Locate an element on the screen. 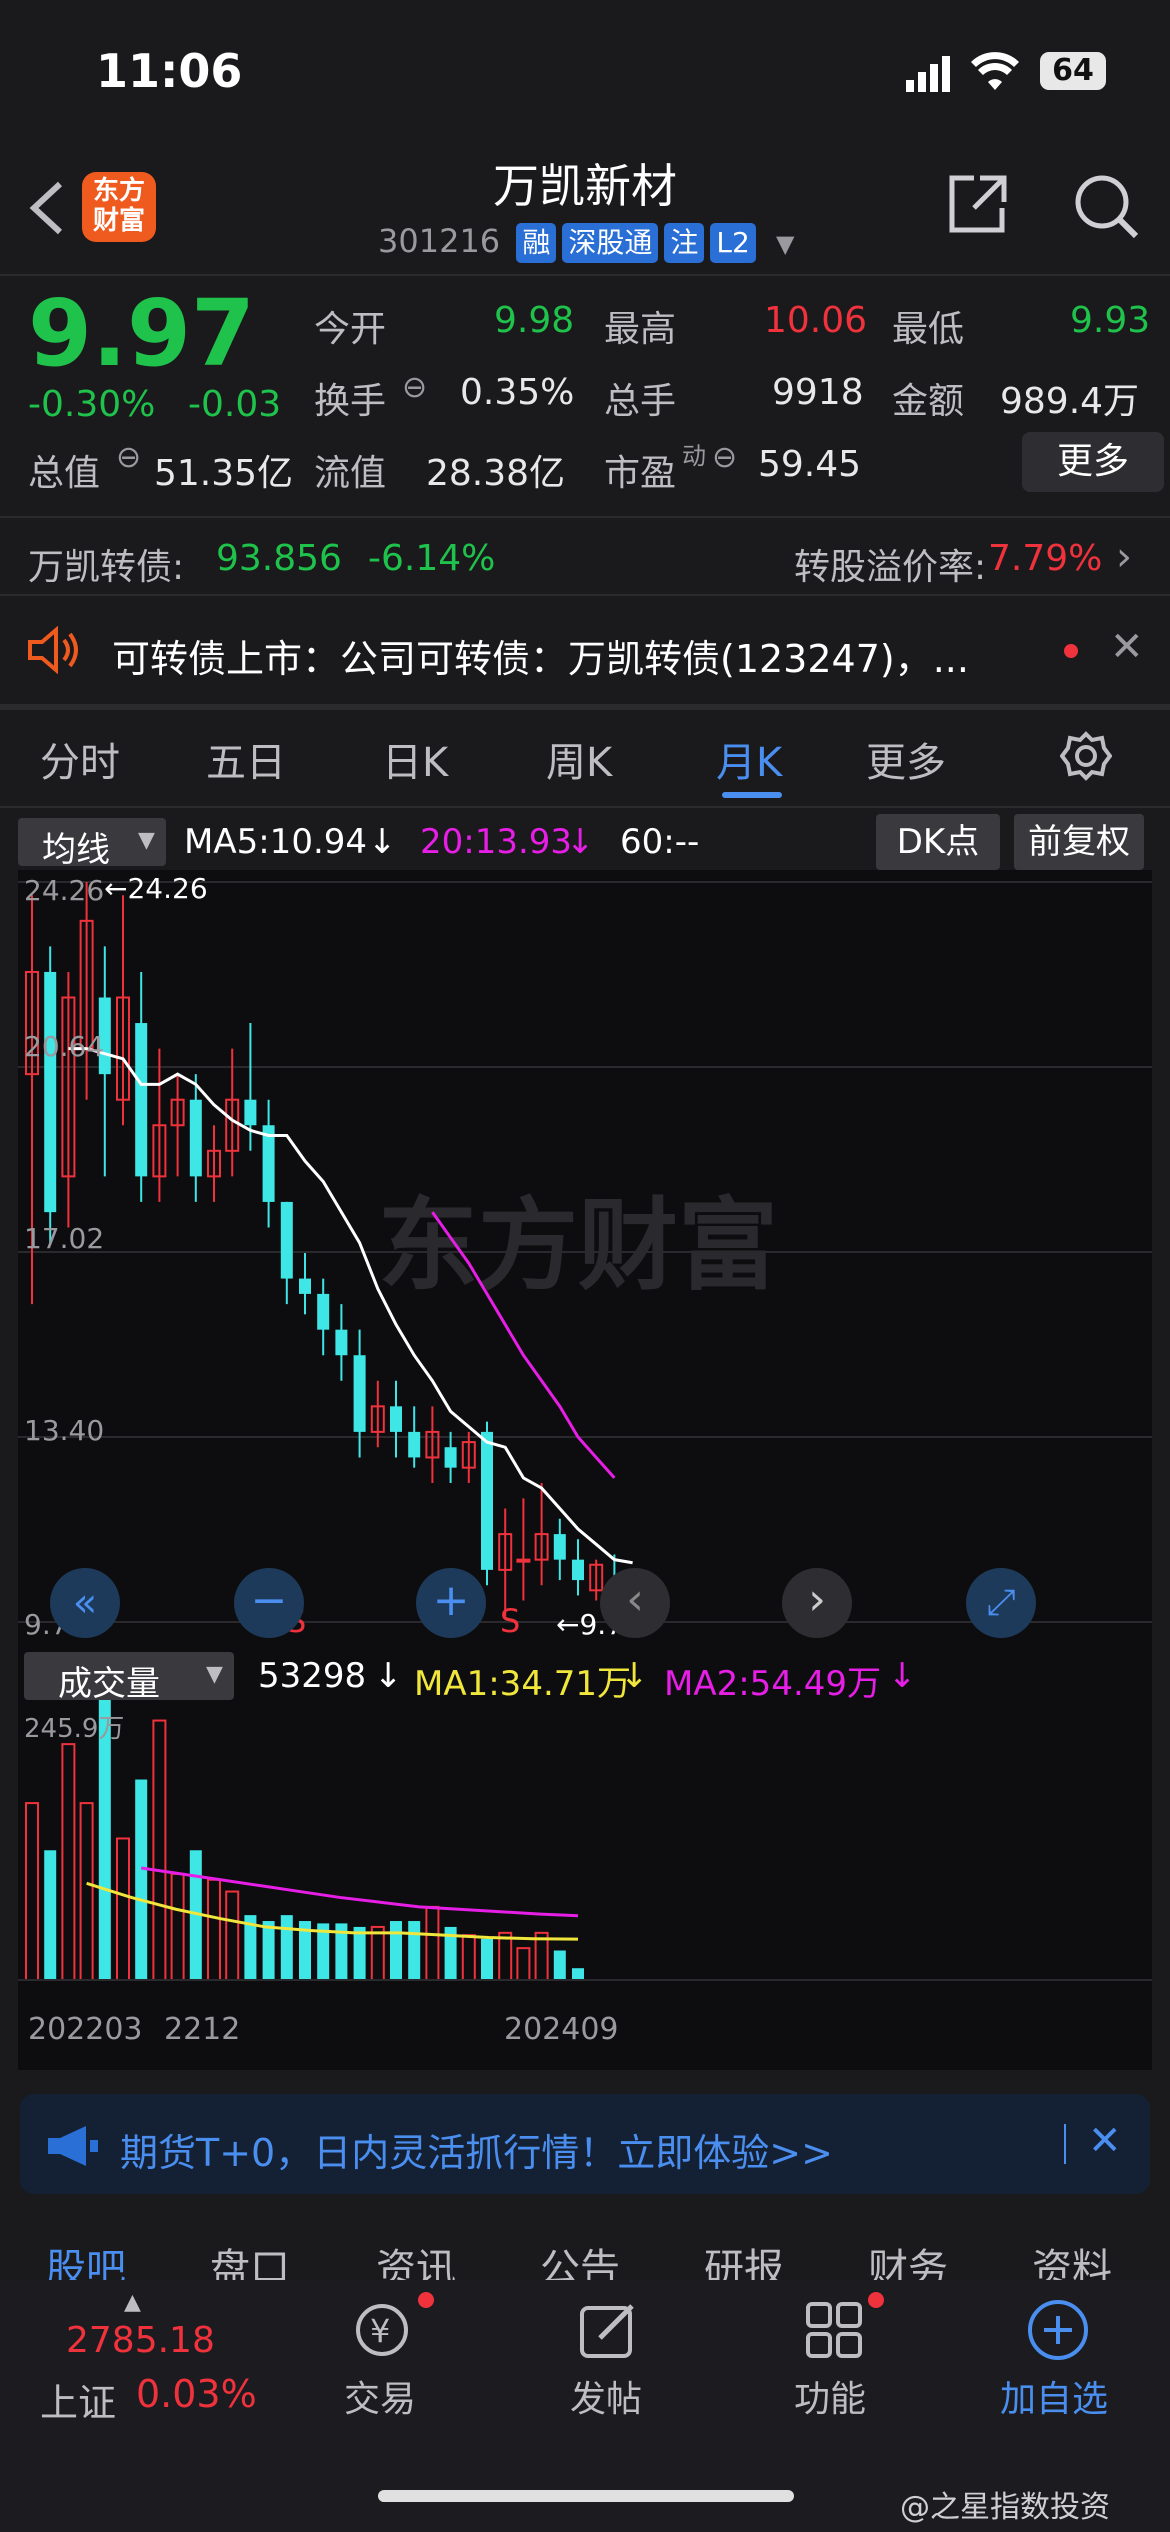 This screenshot has width=1170, height=2532. index-value: 2785.18 is located at coordinates (140, 2340).